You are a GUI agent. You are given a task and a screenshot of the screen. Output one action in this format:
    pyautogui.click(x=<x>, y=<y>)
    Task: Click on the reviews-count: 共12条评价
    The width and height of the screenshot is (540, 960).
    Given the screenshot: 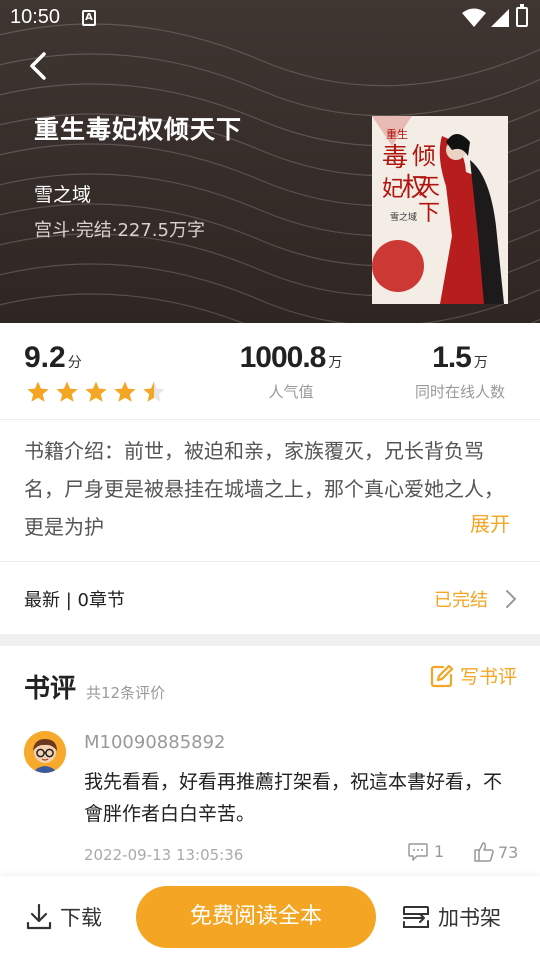 What is the action you would take?
    pyautogui.click(x=126, y=693)
    